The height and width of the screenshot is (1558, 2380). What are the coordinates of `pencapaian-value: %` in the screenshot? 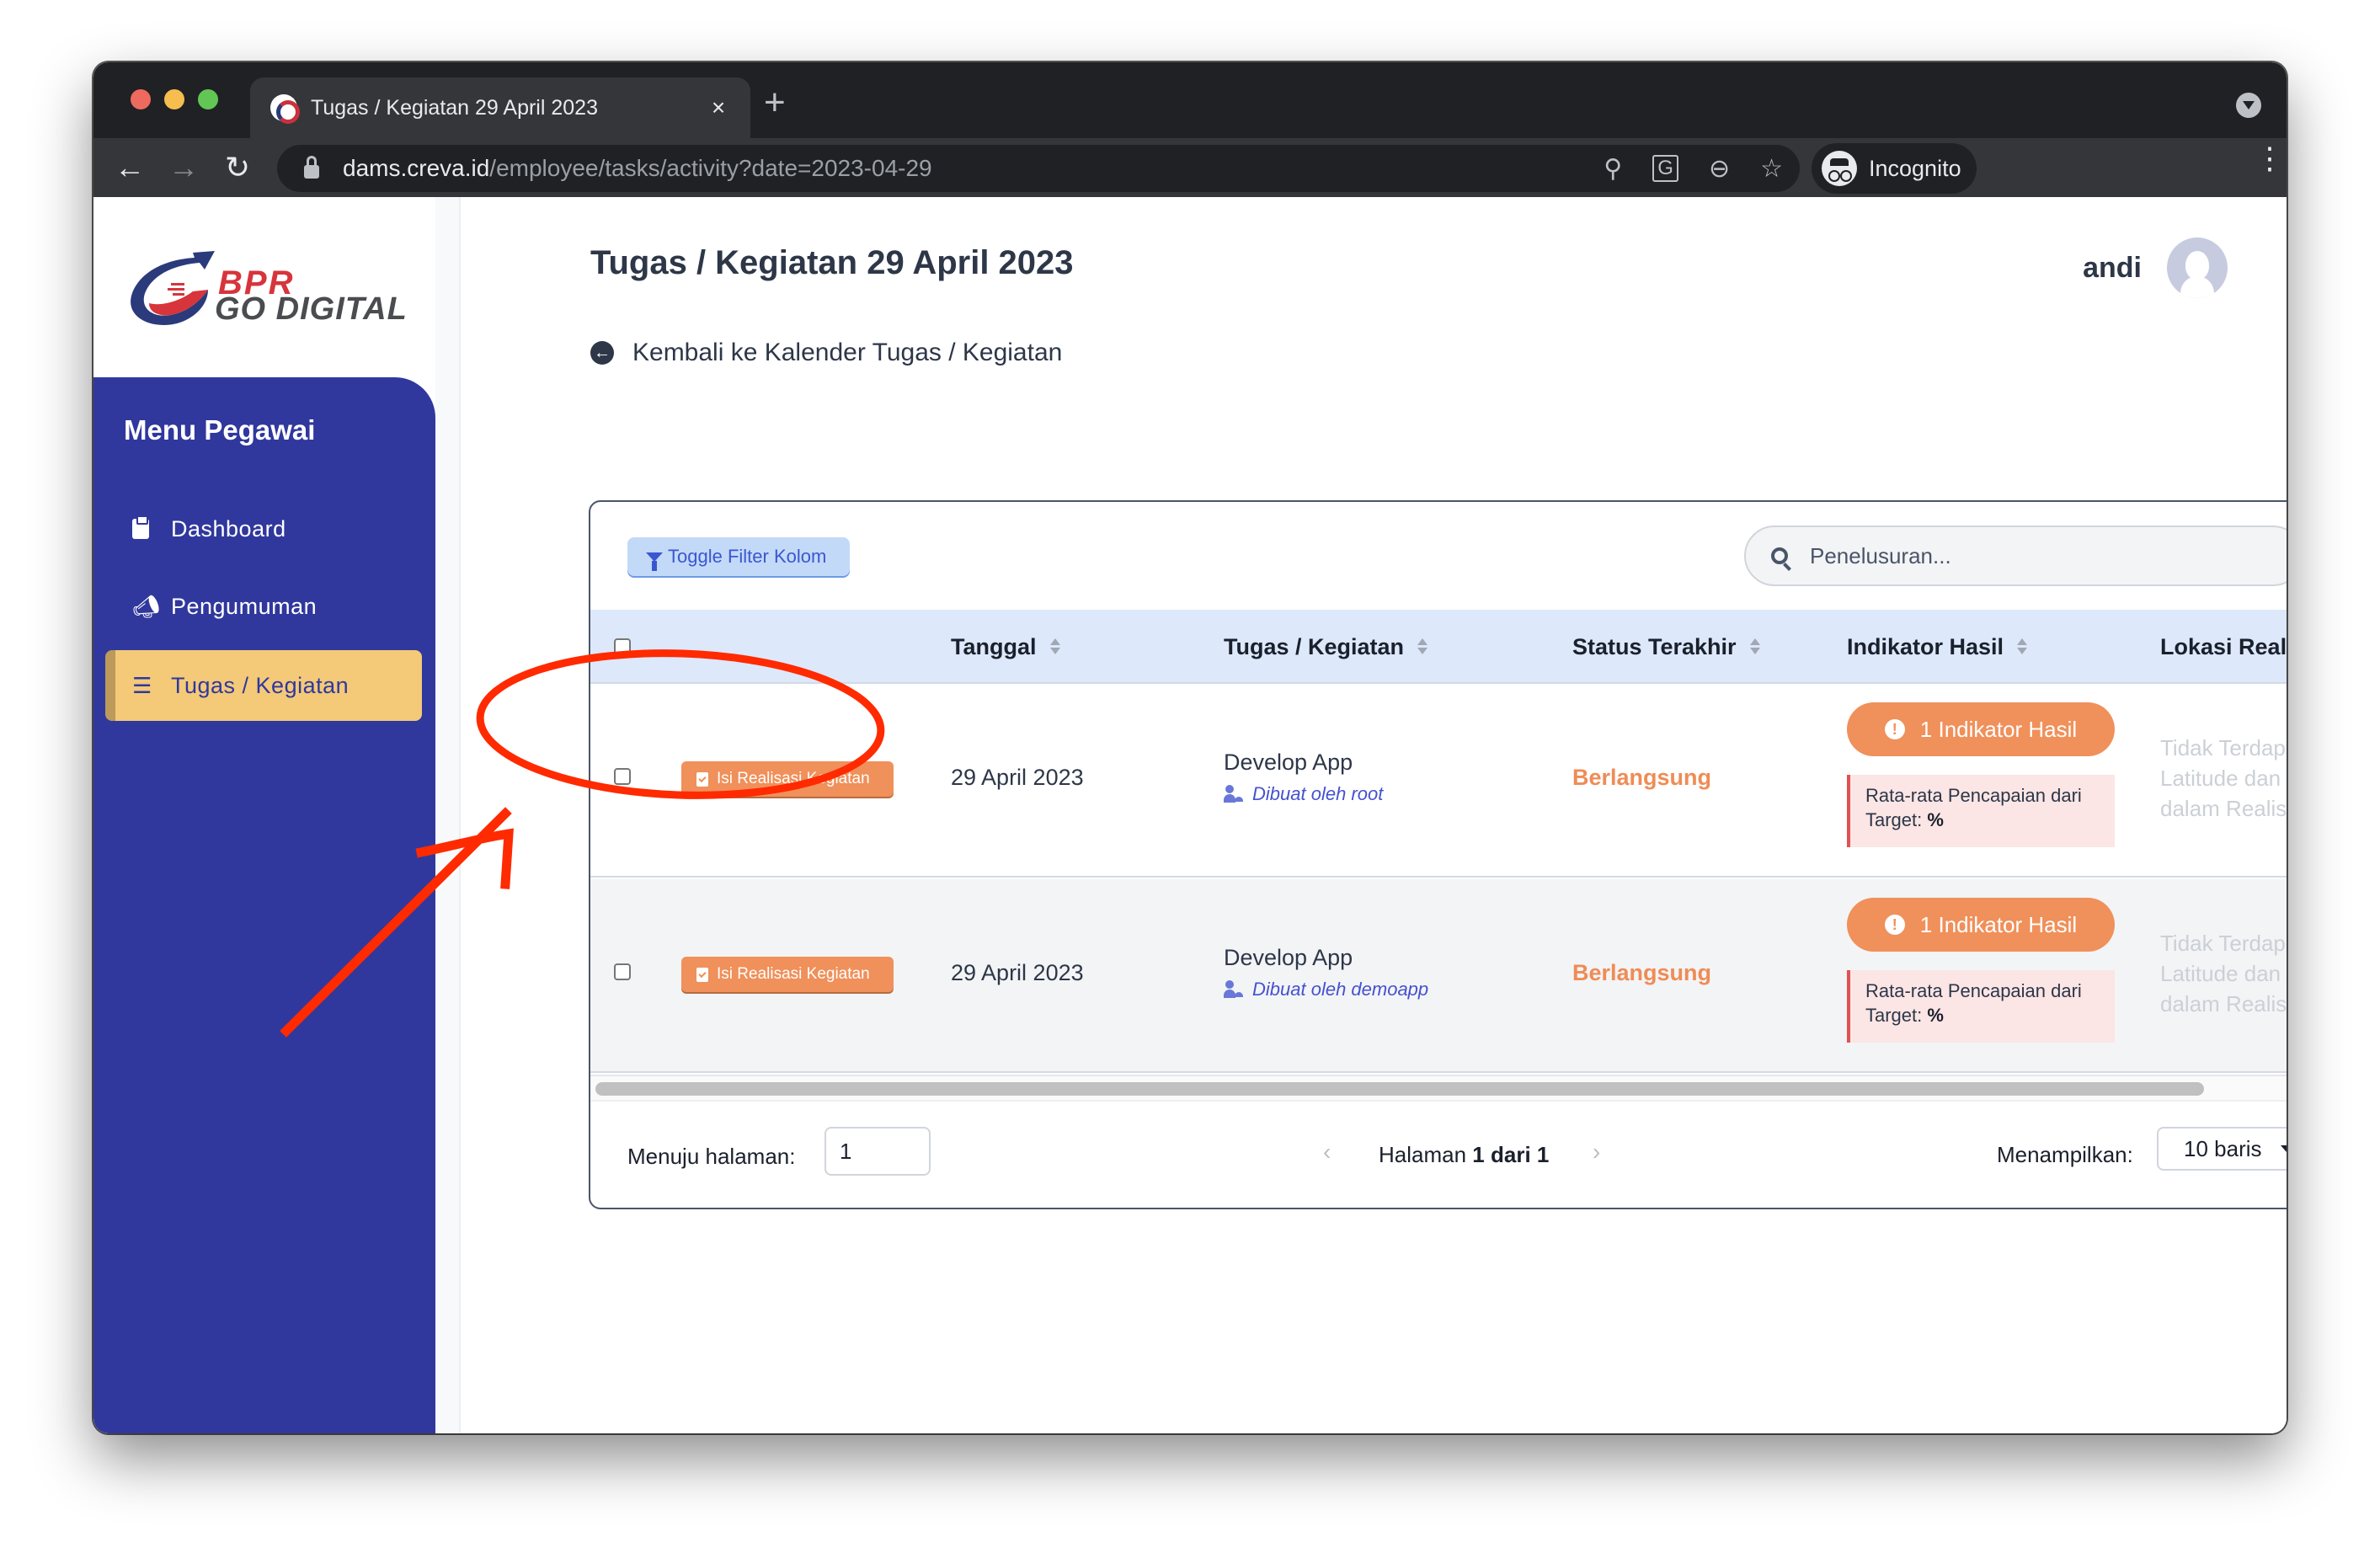 It's located at (1935, 1015).